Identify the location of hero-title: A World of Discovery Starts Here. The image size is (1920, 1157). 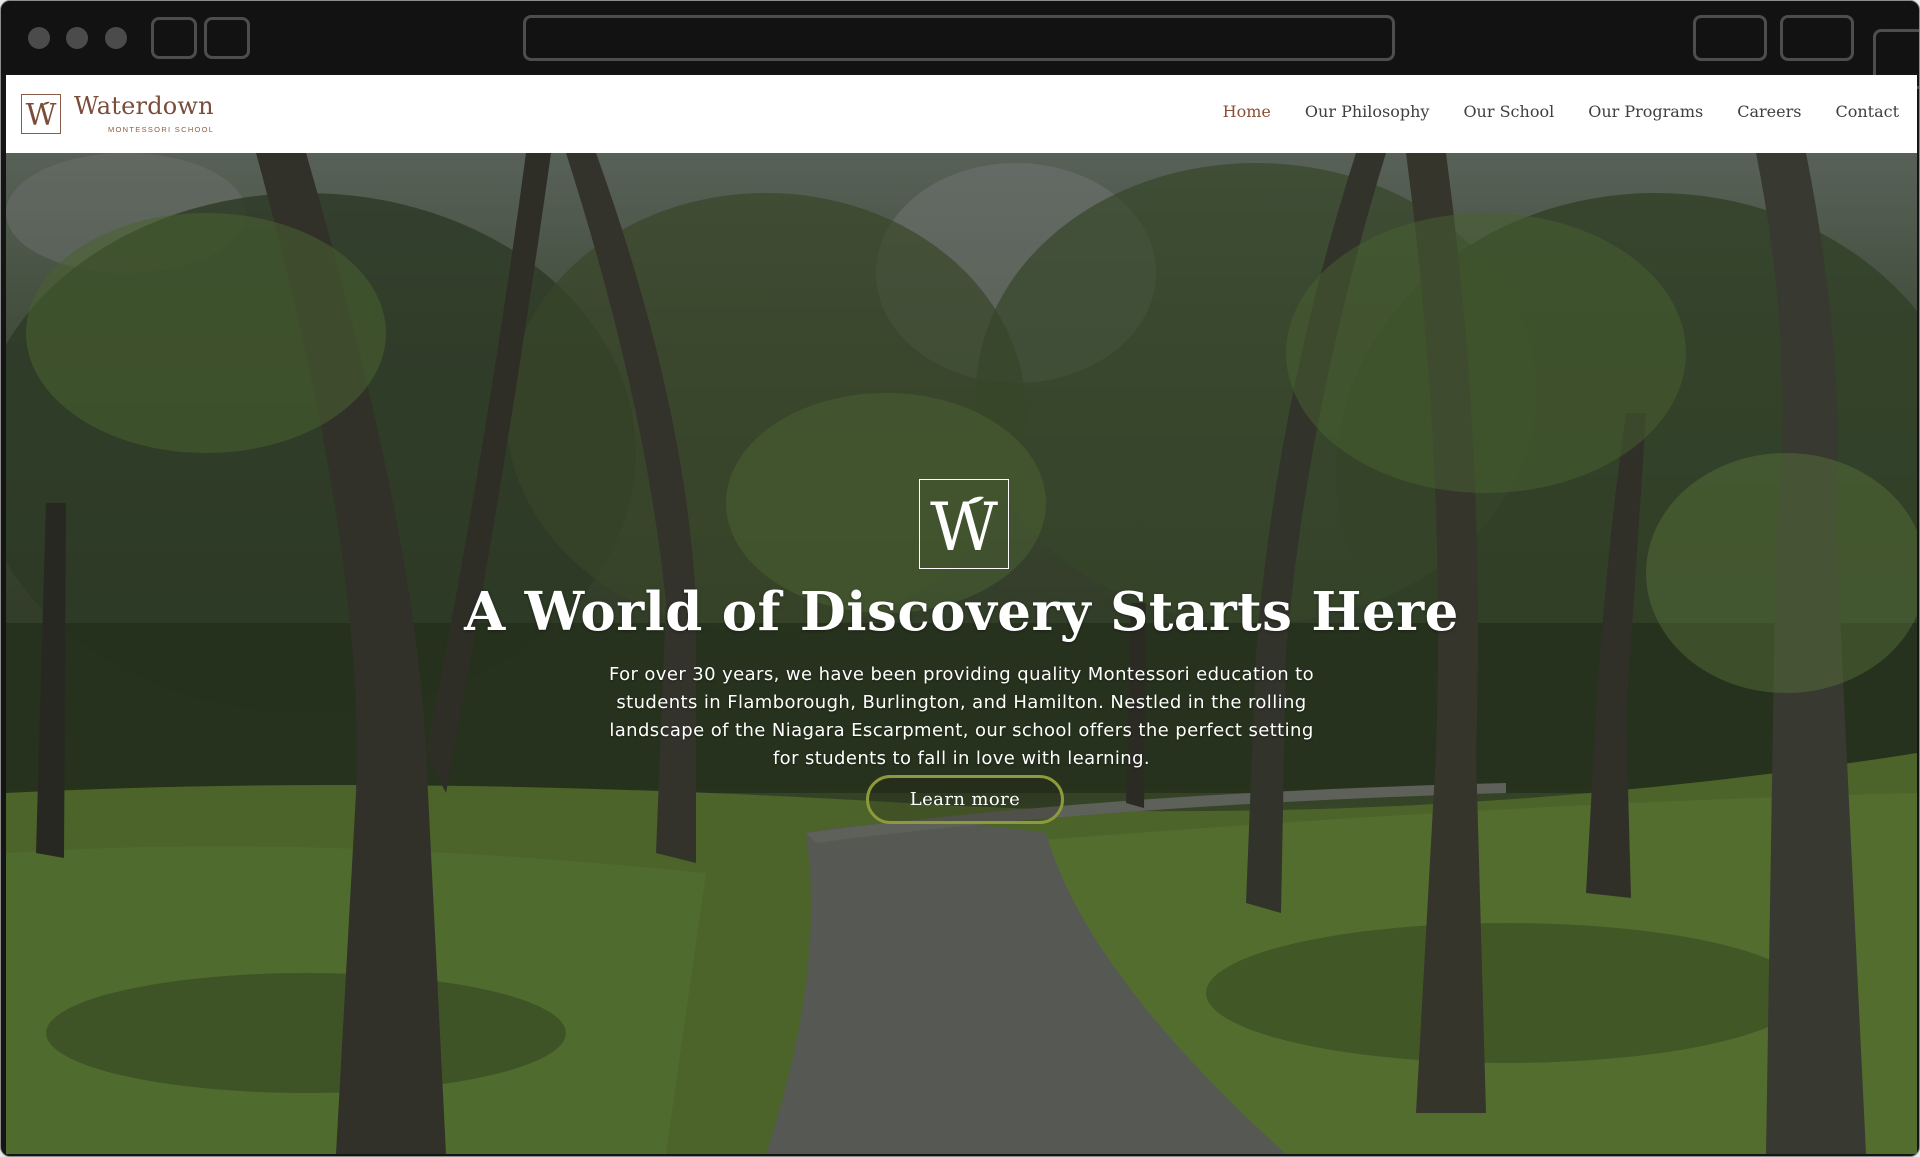
(961, 612).